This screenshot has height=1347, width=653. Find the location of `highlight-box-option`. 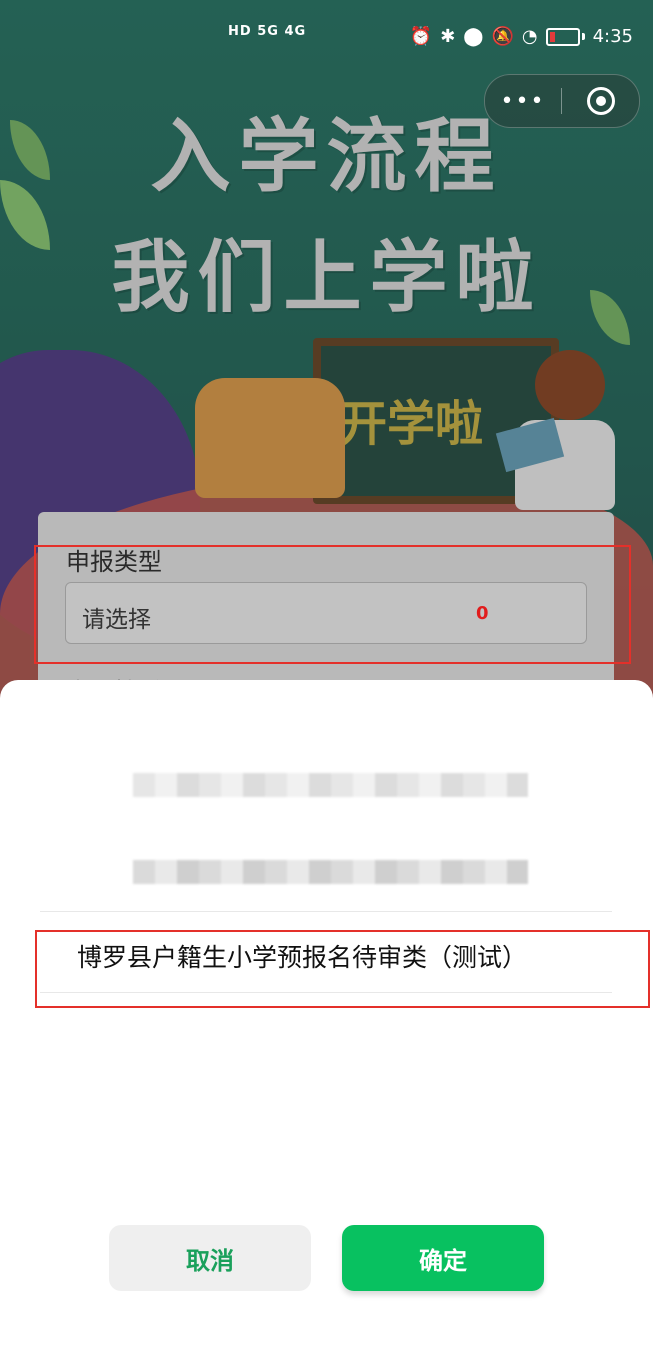

highlight-box-option is located at coordinates (342, 969).